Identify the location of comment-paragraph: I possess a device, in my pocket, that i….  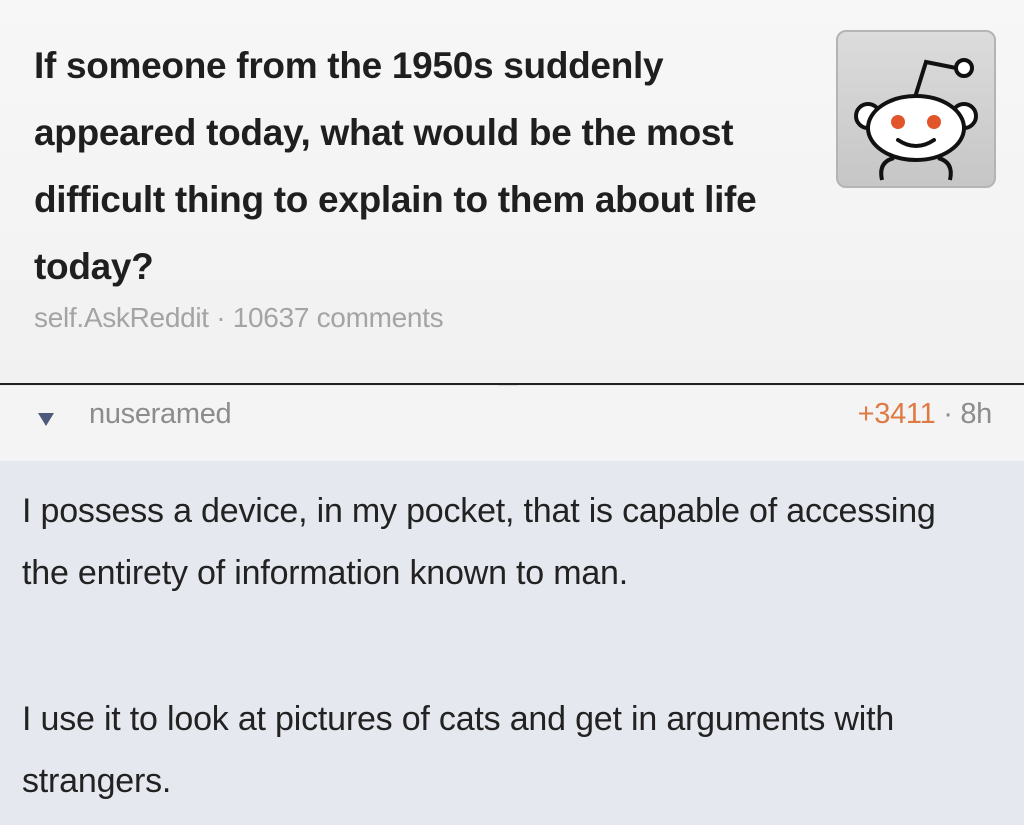
(479, 542).